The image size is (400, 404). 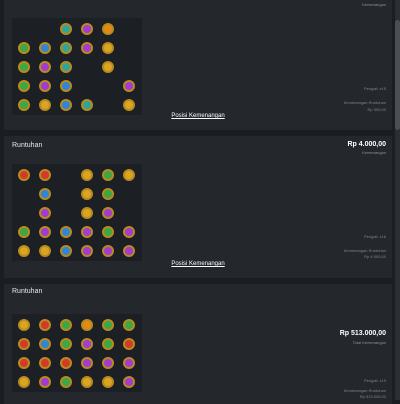 What do you see at coordinates (372, 396) in the screenshot?
I see `win-value: Rp 513.000,00` at bounding box center [372, 396].